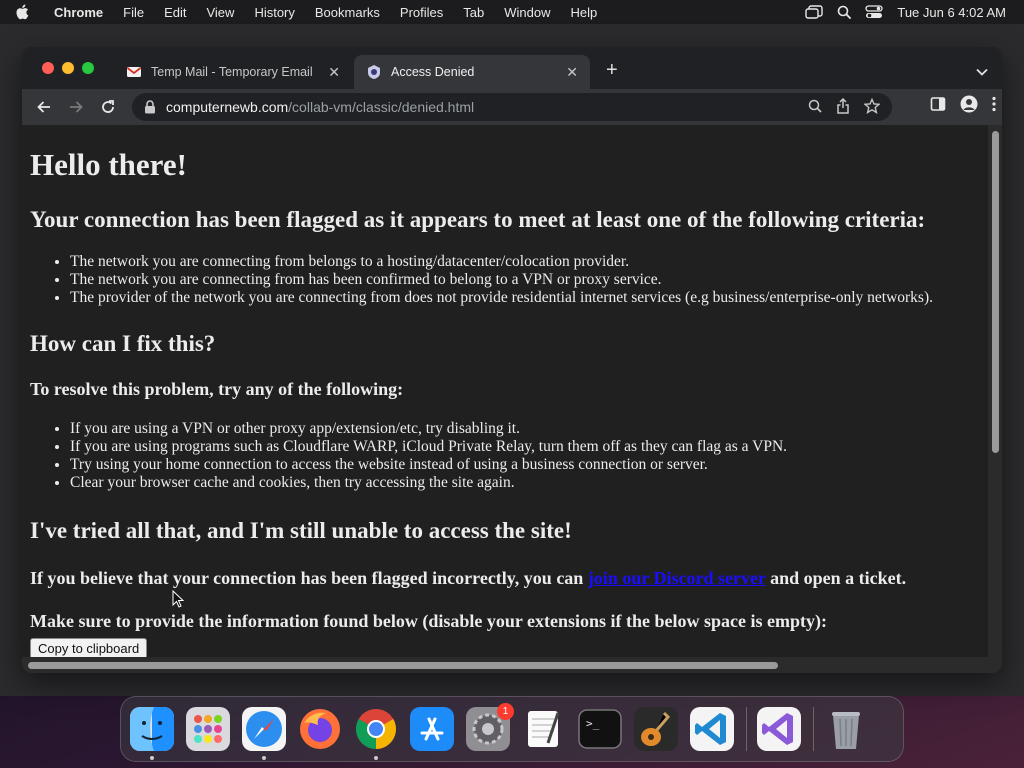 This screenshot has width=1024, height=768. Describe the element at coordinates (220, 12) in the screenshot. I see `menu-view: View` at that location.